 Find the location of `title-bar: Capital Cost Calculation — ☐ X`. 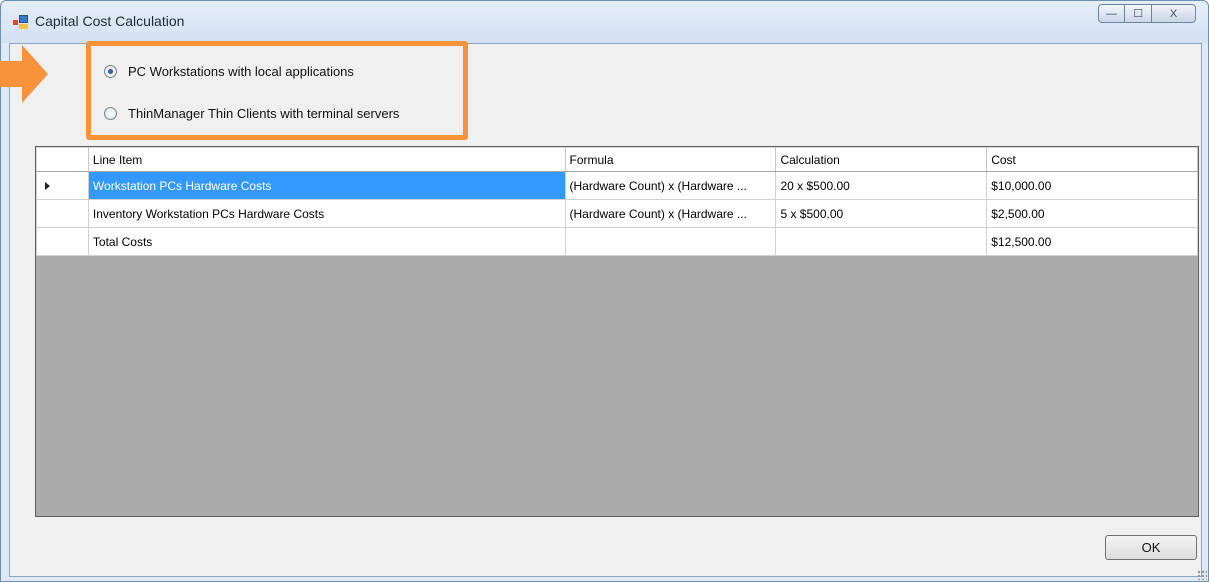

title-bar: Capital Cost Calculation — ☐ X is located at coordinates (604, 22).